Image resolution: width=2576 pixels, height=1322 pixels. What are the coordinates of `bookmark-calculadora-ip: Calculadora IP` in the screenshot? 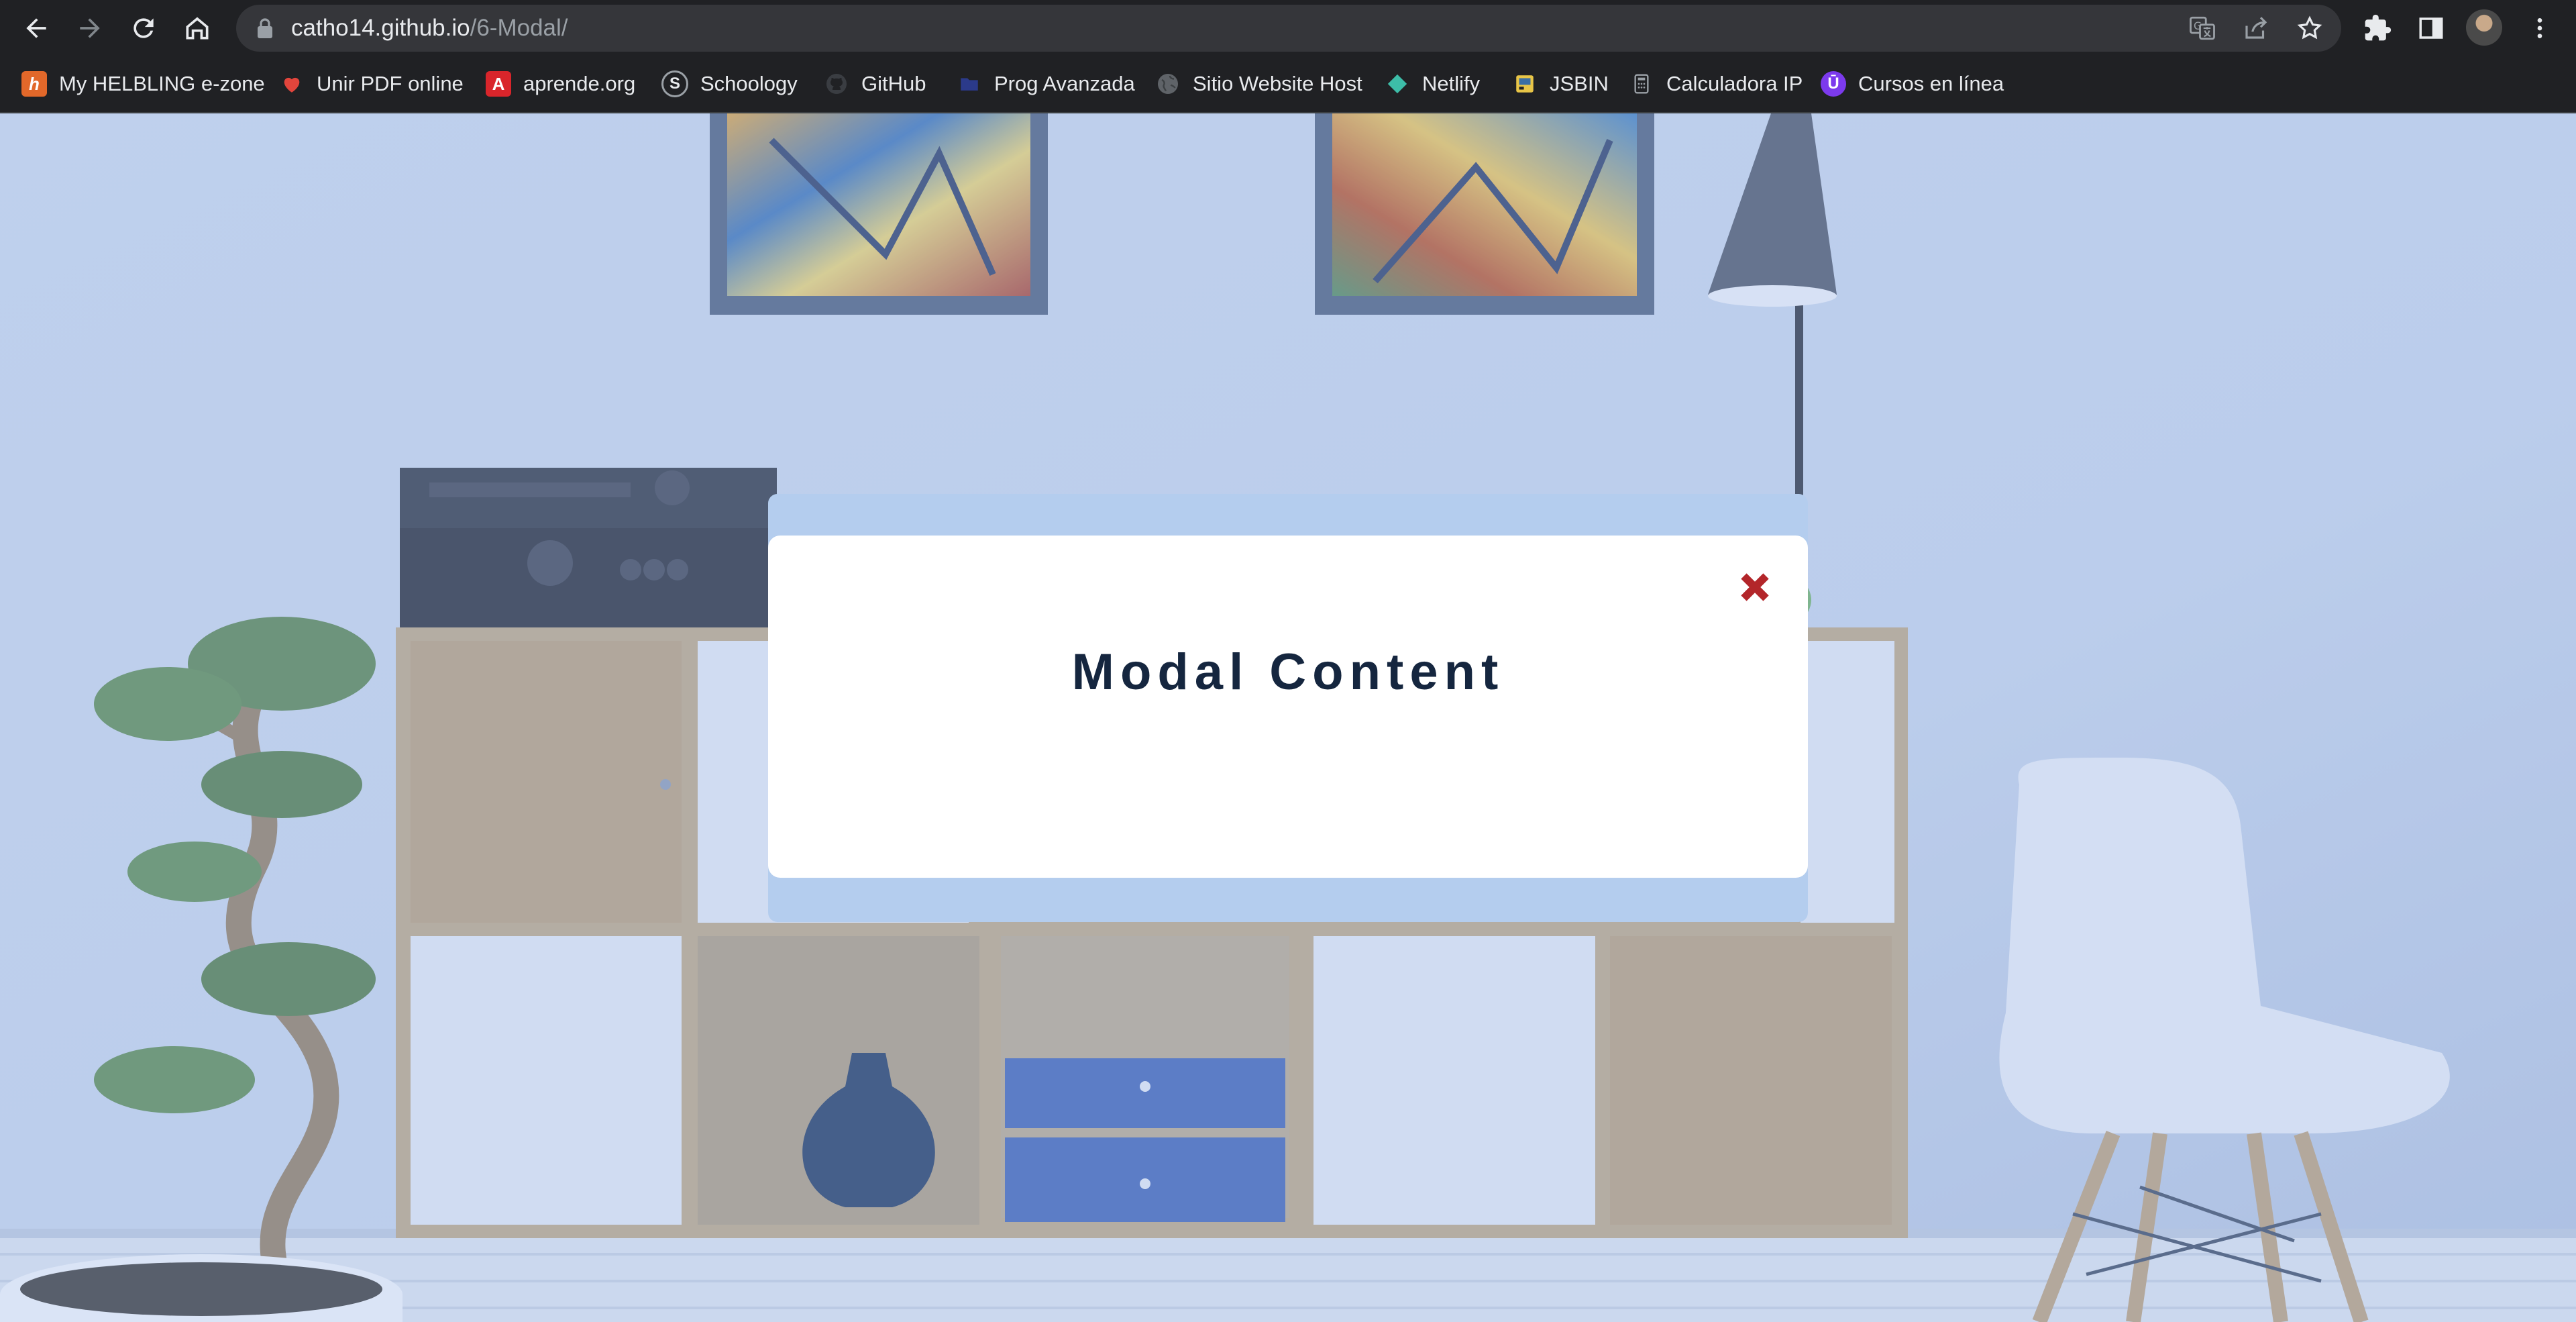 It's located at (1716, 84).